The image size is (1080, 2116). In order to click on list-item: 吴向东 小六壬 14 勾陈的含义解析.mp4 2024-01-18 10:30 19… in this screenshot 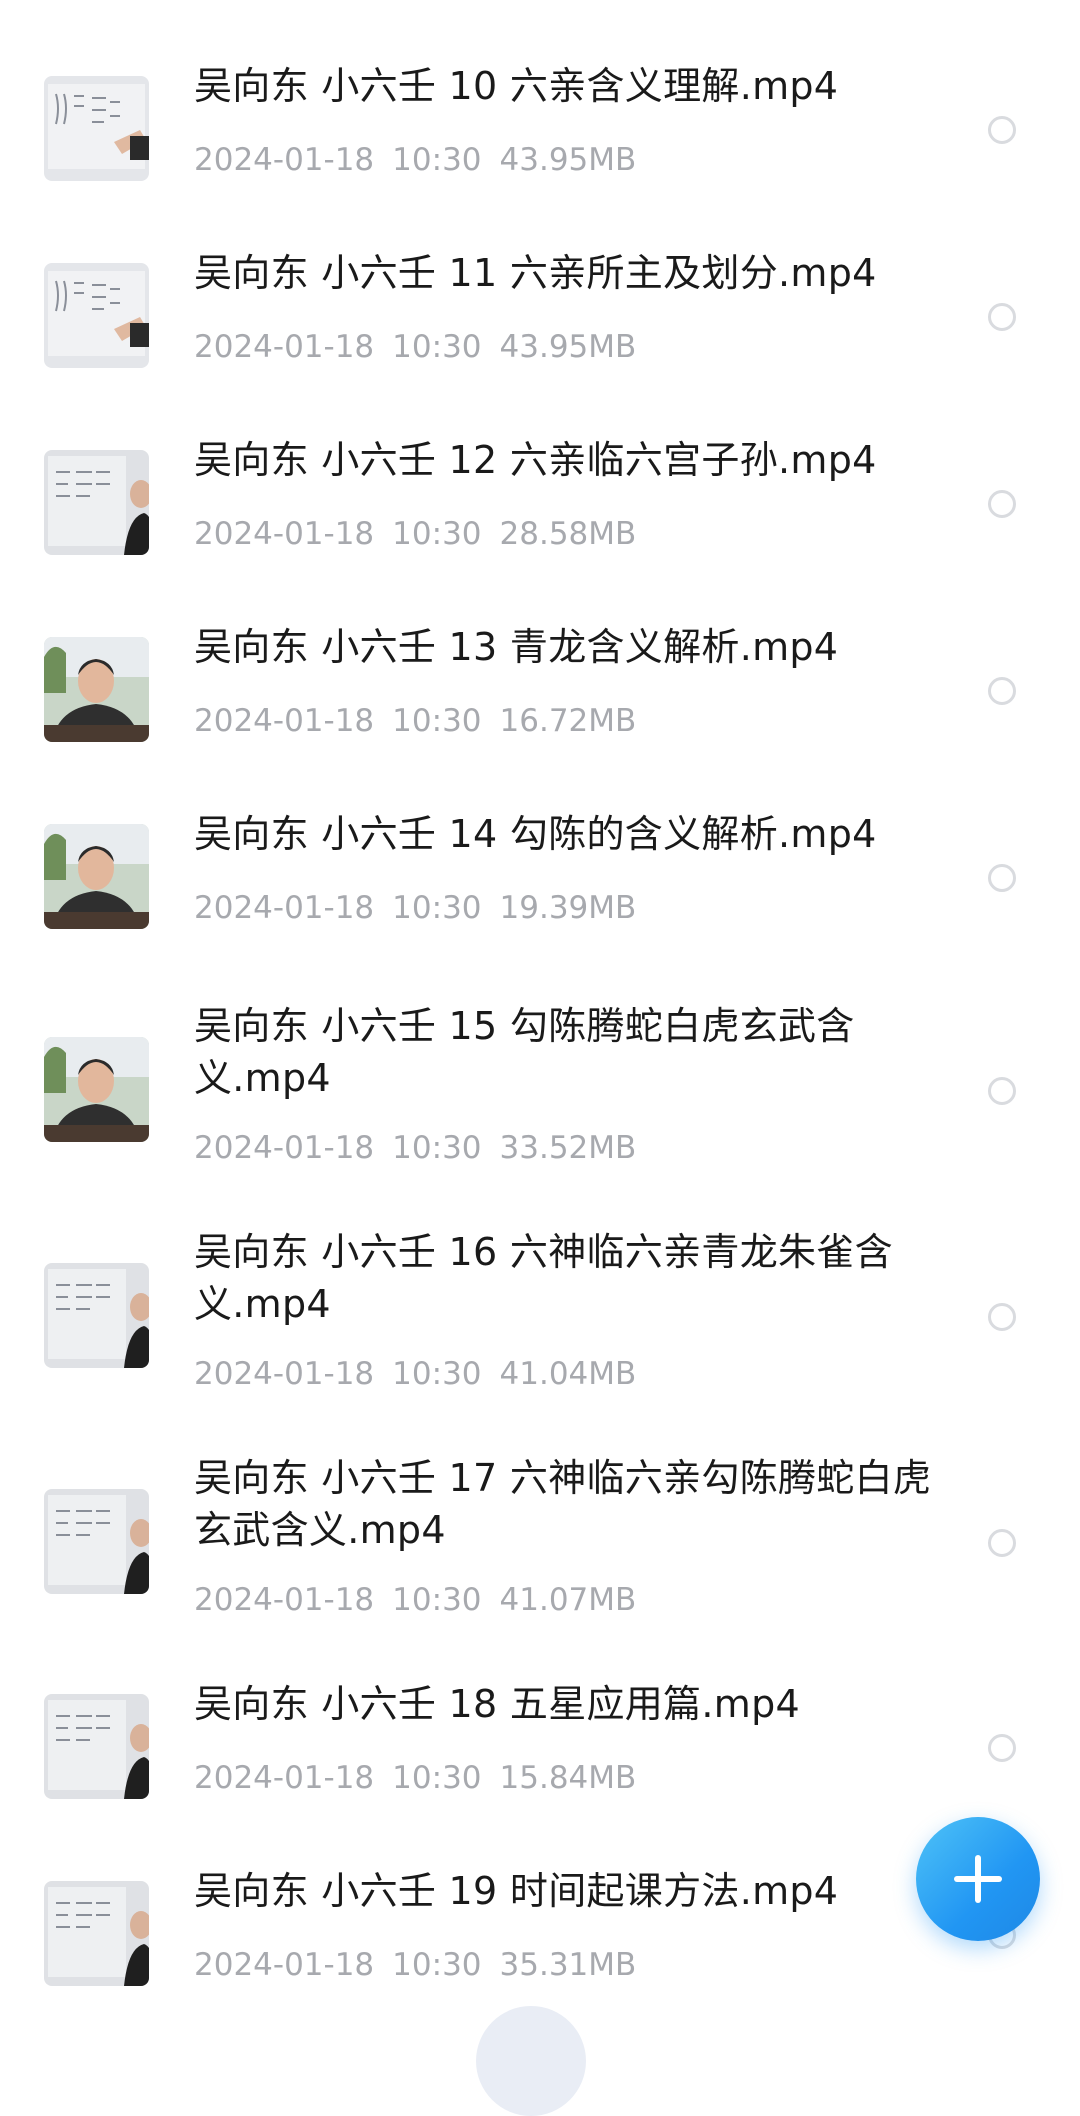, I will do `click(540, 878)`.